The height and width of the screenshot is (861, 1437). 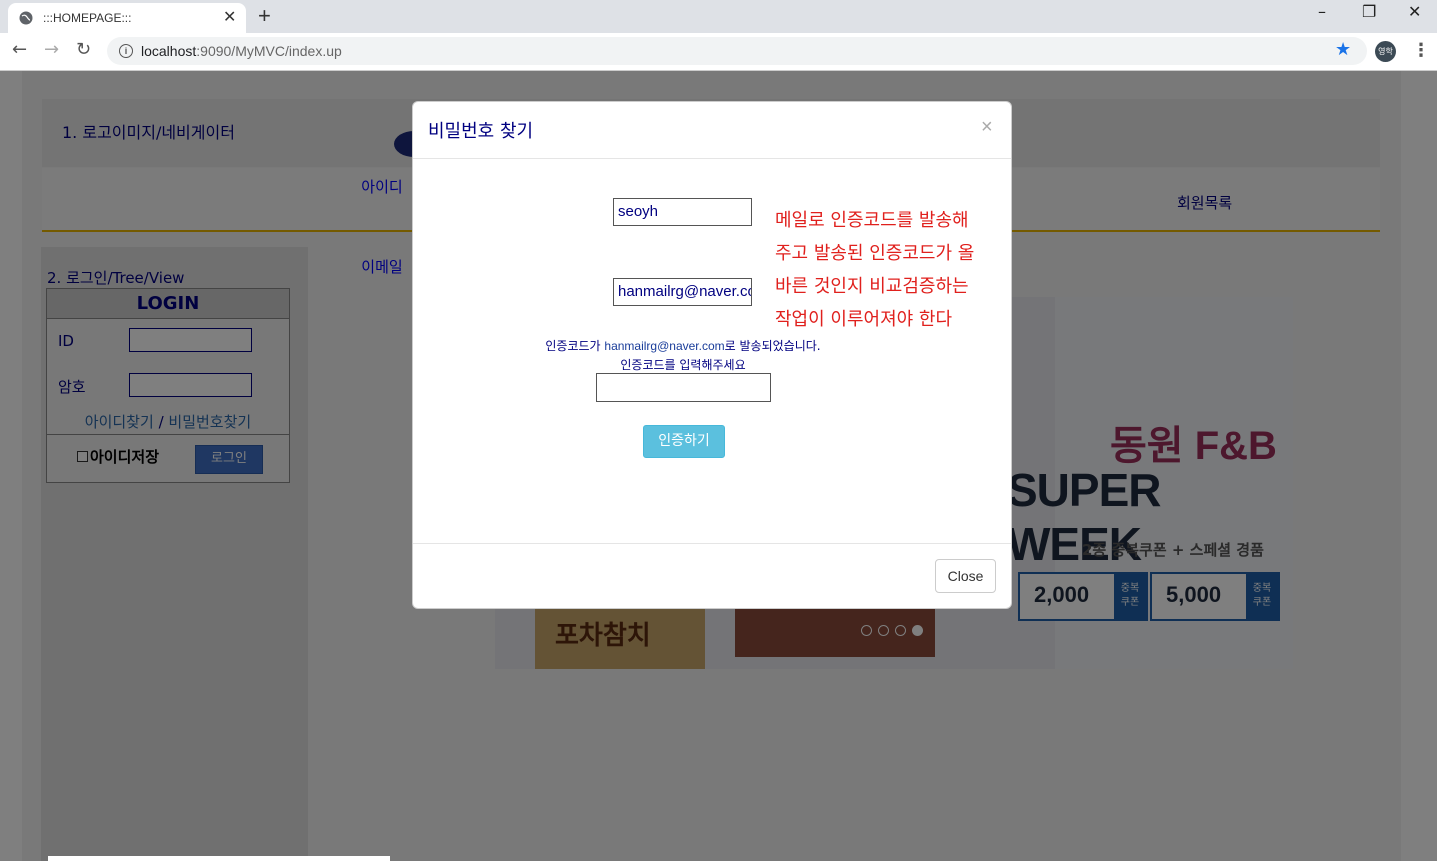 I want to click on close-icon: ✕, so click(x=229, y=17).